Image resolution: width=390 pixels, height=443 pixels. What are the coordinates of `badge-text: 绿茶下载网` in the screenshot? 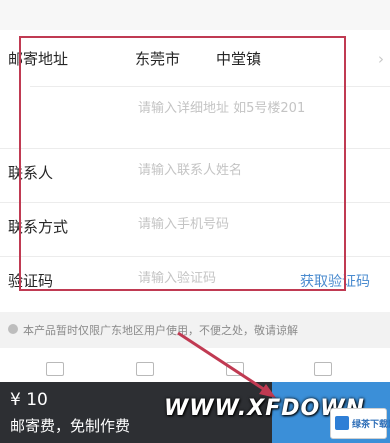 It's located at (371, 425).